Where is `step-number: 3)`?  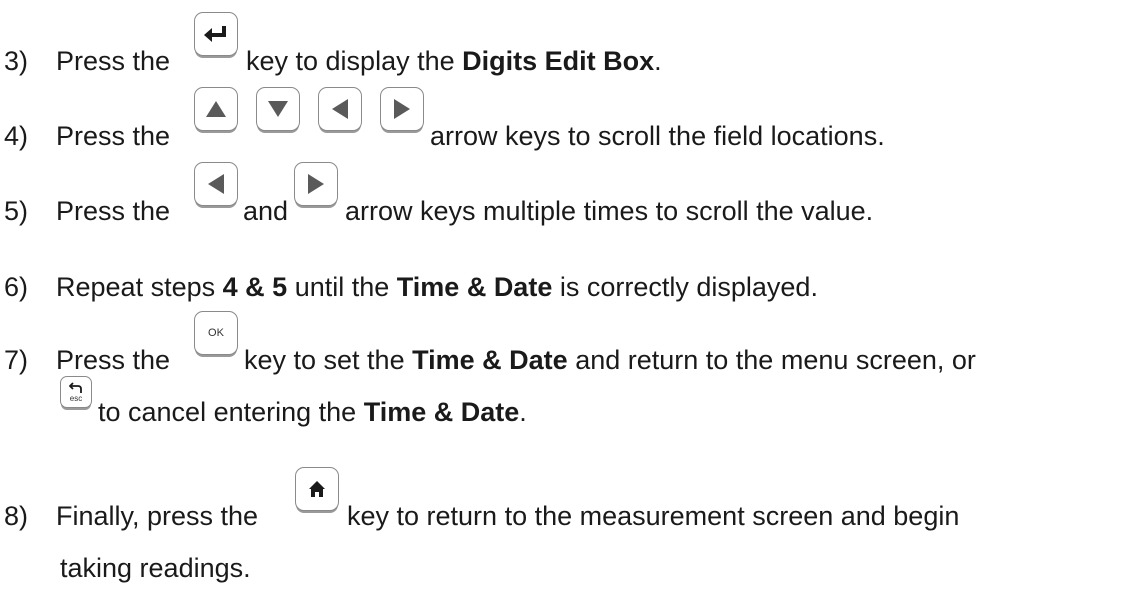 step-number: 3) is located at coordinates (16, 61).